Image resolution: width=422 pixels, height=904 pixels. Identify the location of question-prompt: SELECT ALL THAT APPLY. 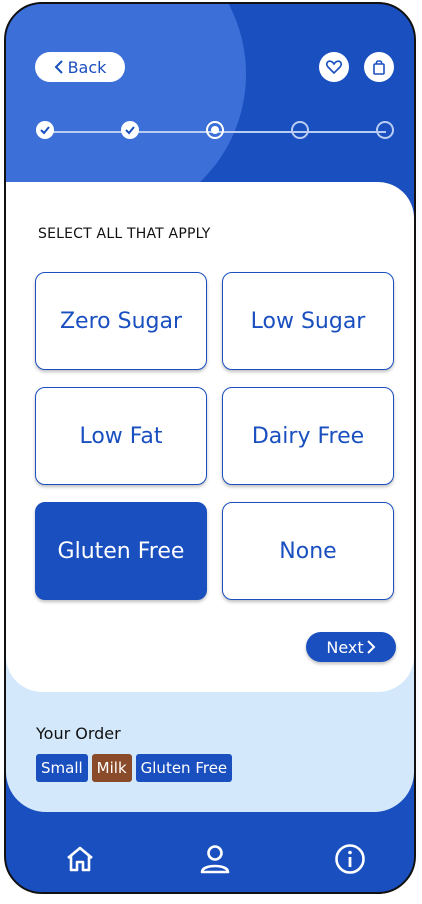
(124, 234).